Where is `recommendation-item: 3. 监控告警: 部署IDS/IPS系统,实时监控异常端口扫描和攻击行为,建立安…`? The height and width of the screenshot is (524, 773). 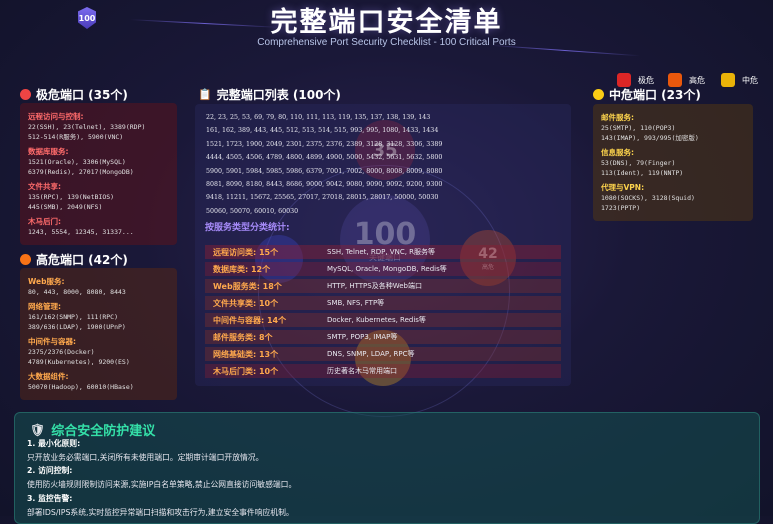 recommendation-item: 3. 监控告警: 部署IDS/IPS系统,实时监控异常端口扫描和攻击行为,建立安… is located at coordinates (160, 505).